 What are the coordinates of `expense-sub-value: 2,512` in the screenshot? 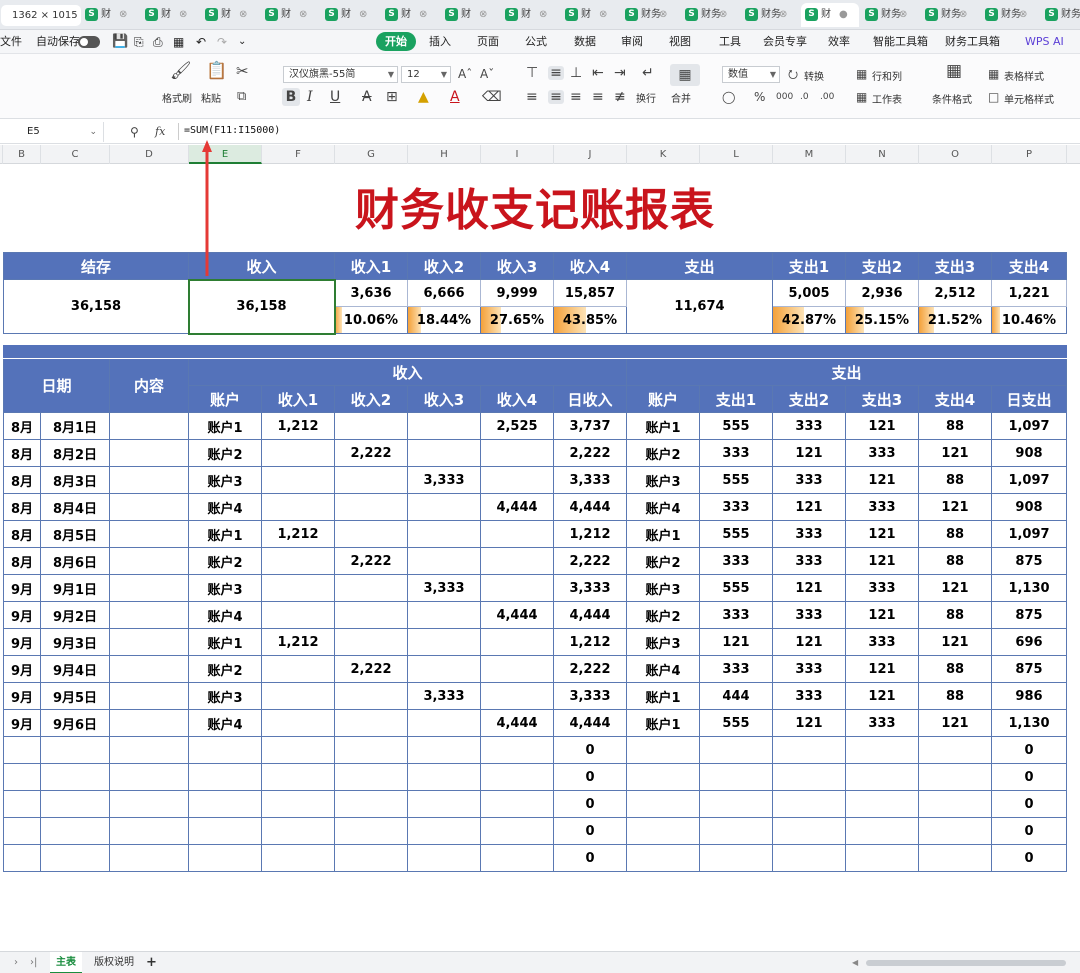 It's located at (955, 293).